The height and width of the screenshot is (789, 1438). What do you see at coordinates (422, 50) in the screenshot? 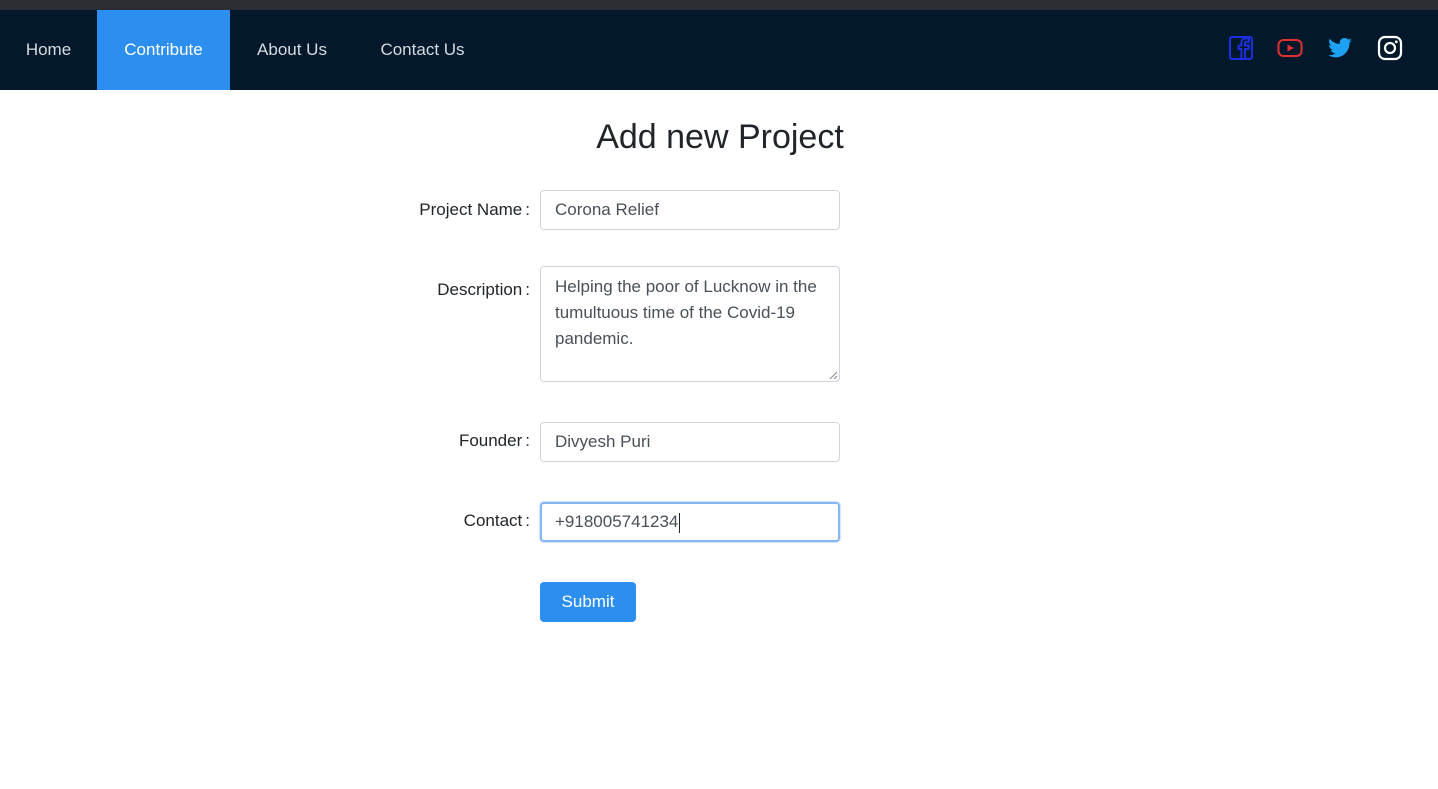
I see `nav-contact-us-link: Contact Us` at bounding box center [422, 50].